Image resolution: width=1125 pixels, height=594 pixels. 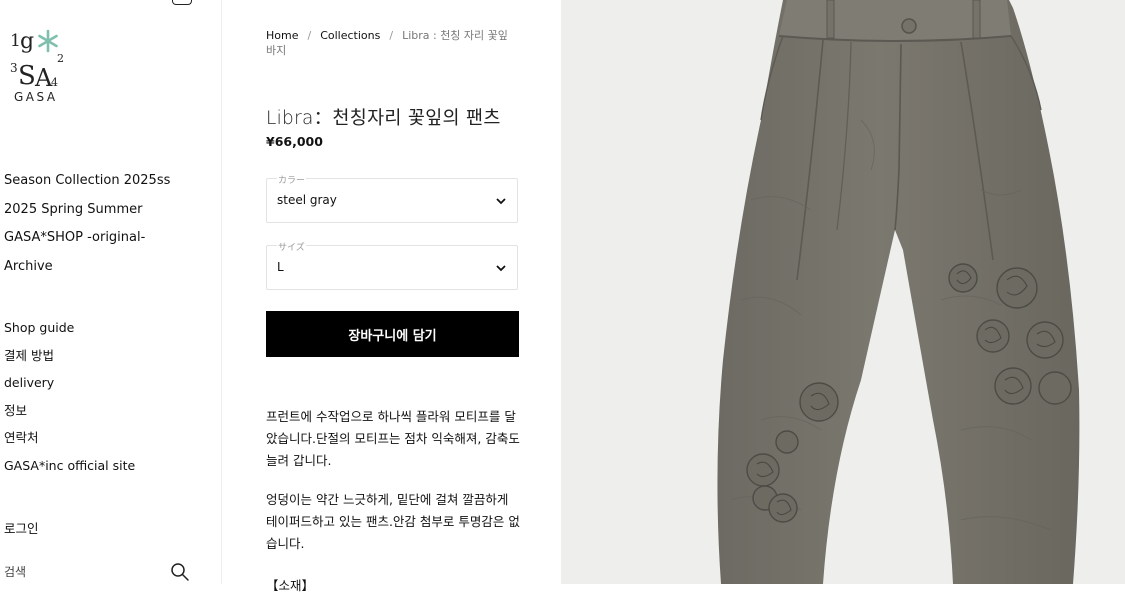 What do you see at coordinates (21, 527) in the screenshot?
I see `login-link: 로그인` at bounding box center [21, 527].